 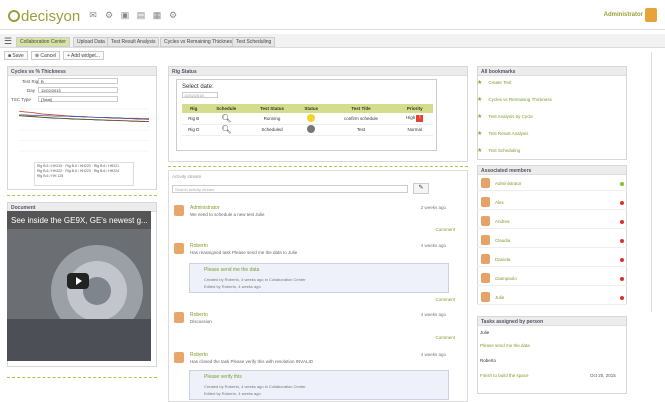 What do you see at coordinates (93, 15) in the screenshot?
I see `chat-icon: ✉` at bounding box center [93, 15].